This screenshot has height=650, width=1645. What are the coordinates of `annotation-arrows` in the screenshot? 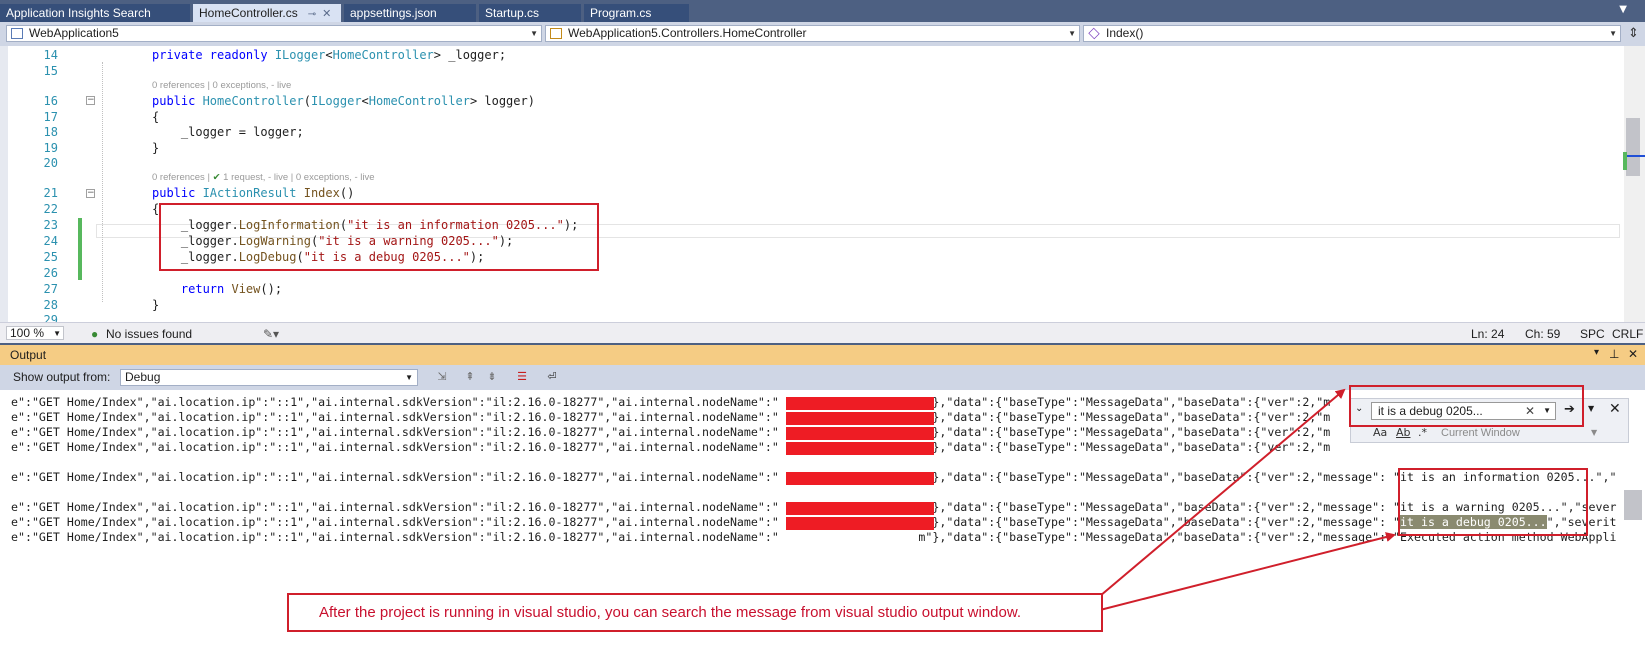 It's located at (1247, 499).